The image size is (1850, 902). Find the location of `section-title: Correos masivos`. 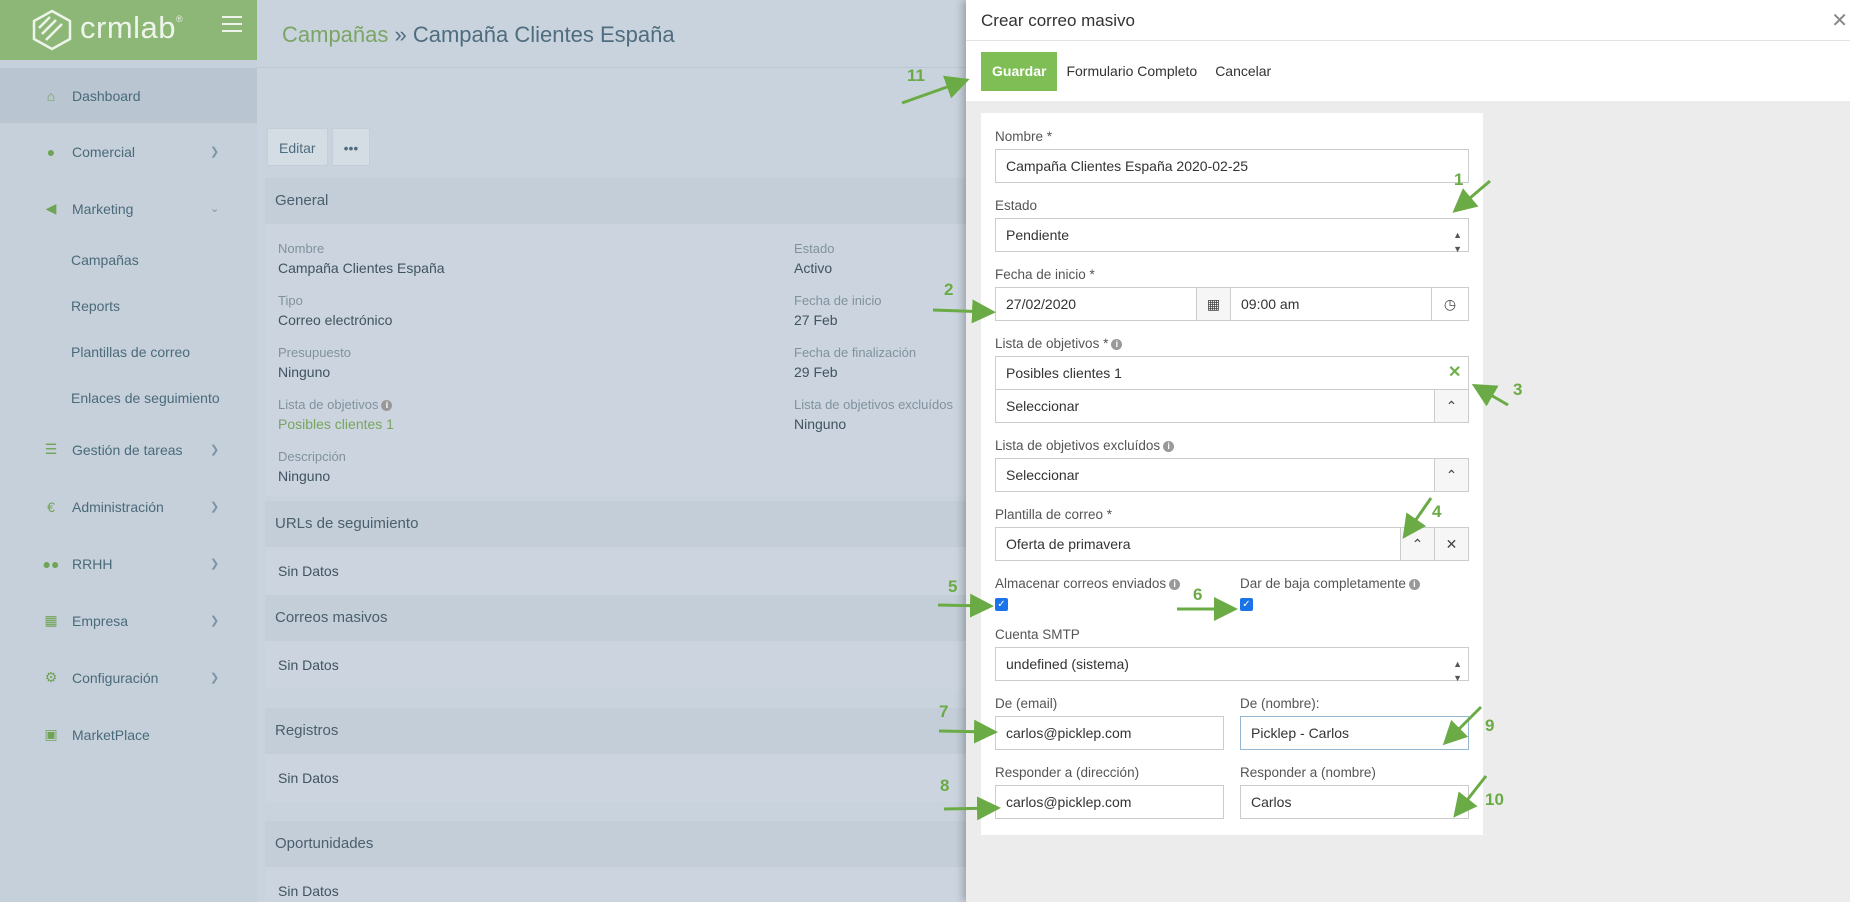

section-title: Correos masivos is located at coordinates (615, 618).